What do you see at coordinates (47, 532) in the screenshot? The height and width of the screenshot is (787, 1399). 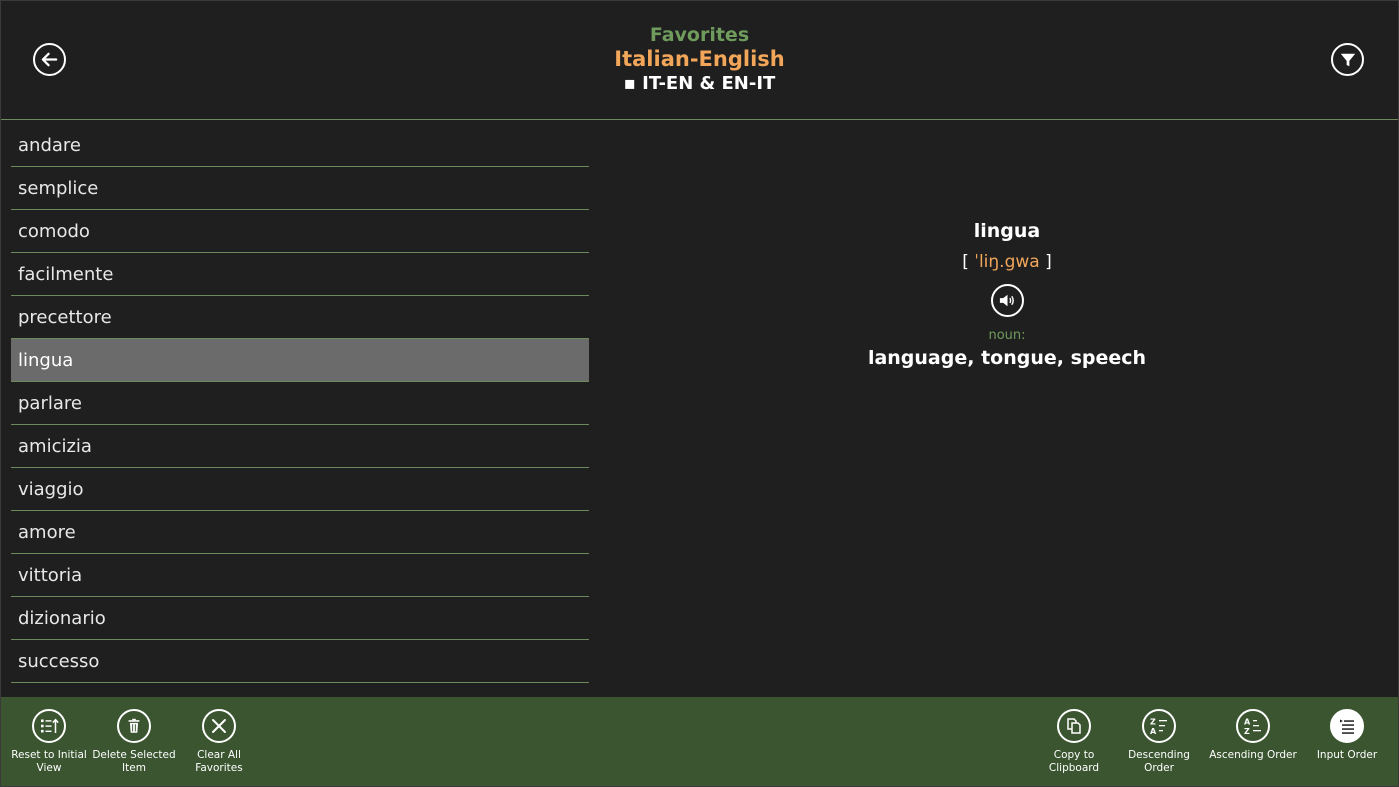 I see `list-item-label: amore` at bounding box center [47, 532].